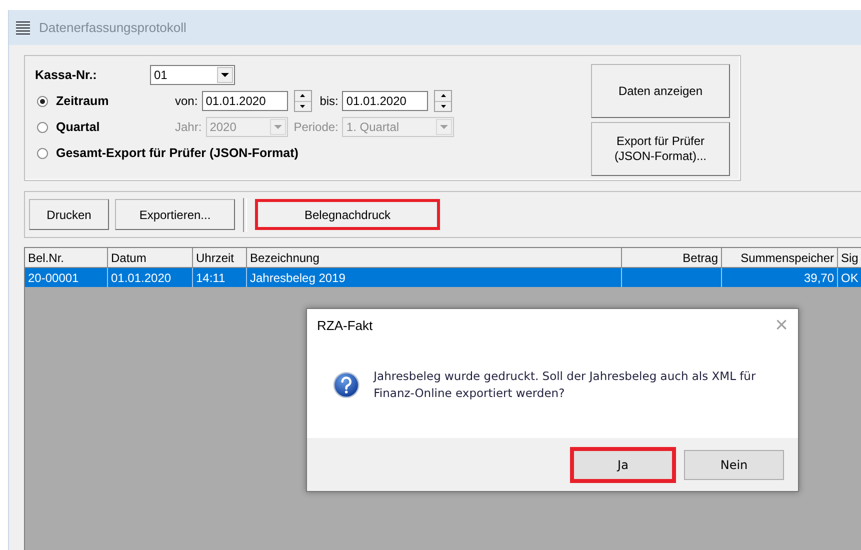 The height and width of the screenshot is (550, 861). Describe the element at coordinates (192, 75) in the screenshot. I see `kassa-dropdown: 01` at that location.